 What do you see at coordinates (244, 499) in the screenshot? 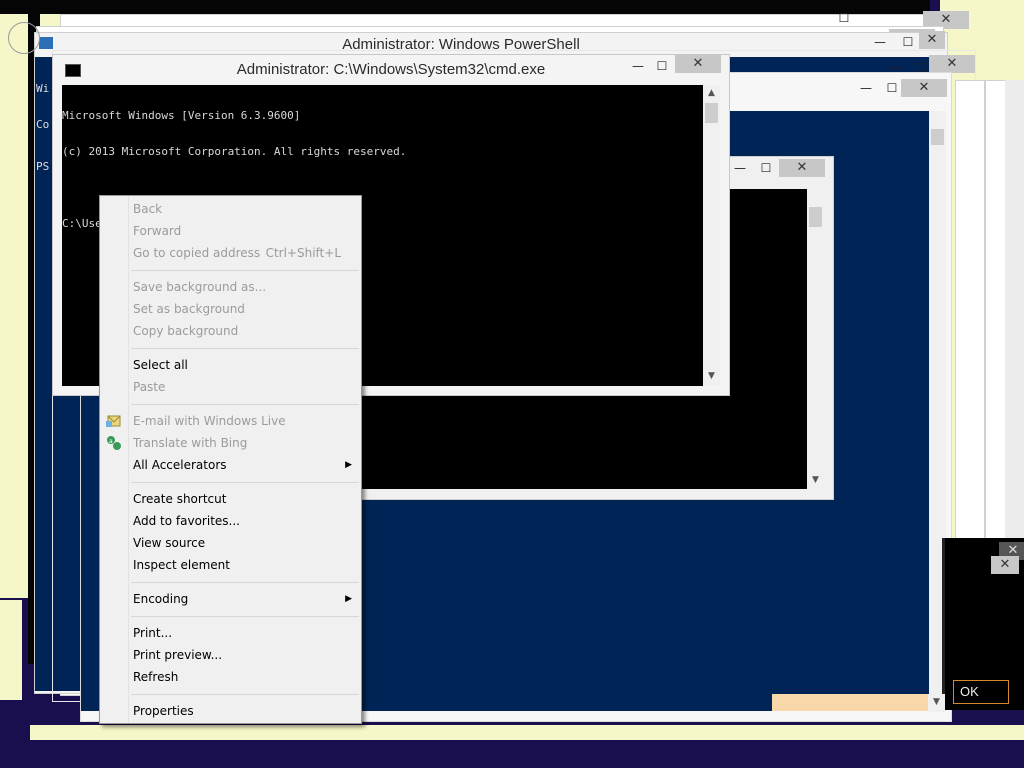
I see `menu-item-create-shortcut: Create shortcut` at bounding box center [244, 499].